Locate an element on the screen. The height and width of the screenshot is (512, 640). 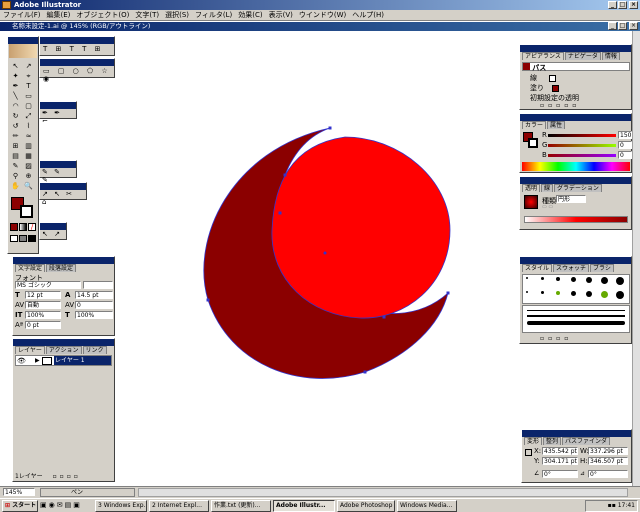
brushes-tabs: スタイル スウォッチ ブラシ is located at coordinates (575, 268).